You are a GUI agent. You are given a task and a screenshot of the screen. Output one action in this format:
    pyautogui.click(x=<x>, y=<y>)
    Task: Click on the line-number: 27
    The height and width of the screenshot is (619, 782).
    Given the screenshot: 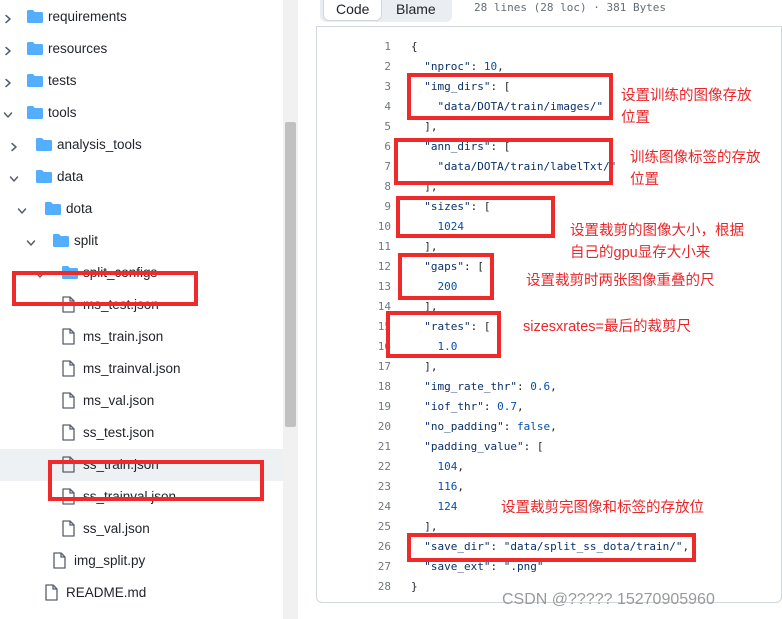 What is the action you would take?
    pyautogui.click(x=369, y=566)
    